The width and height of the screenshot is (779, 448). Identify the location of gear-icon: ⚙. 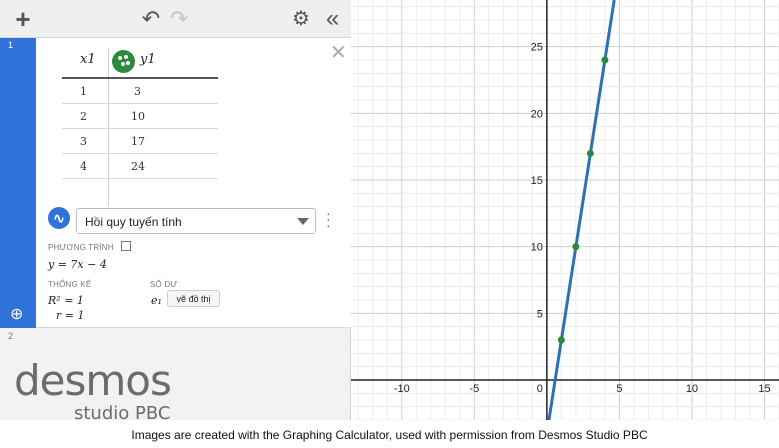
(301, 19).